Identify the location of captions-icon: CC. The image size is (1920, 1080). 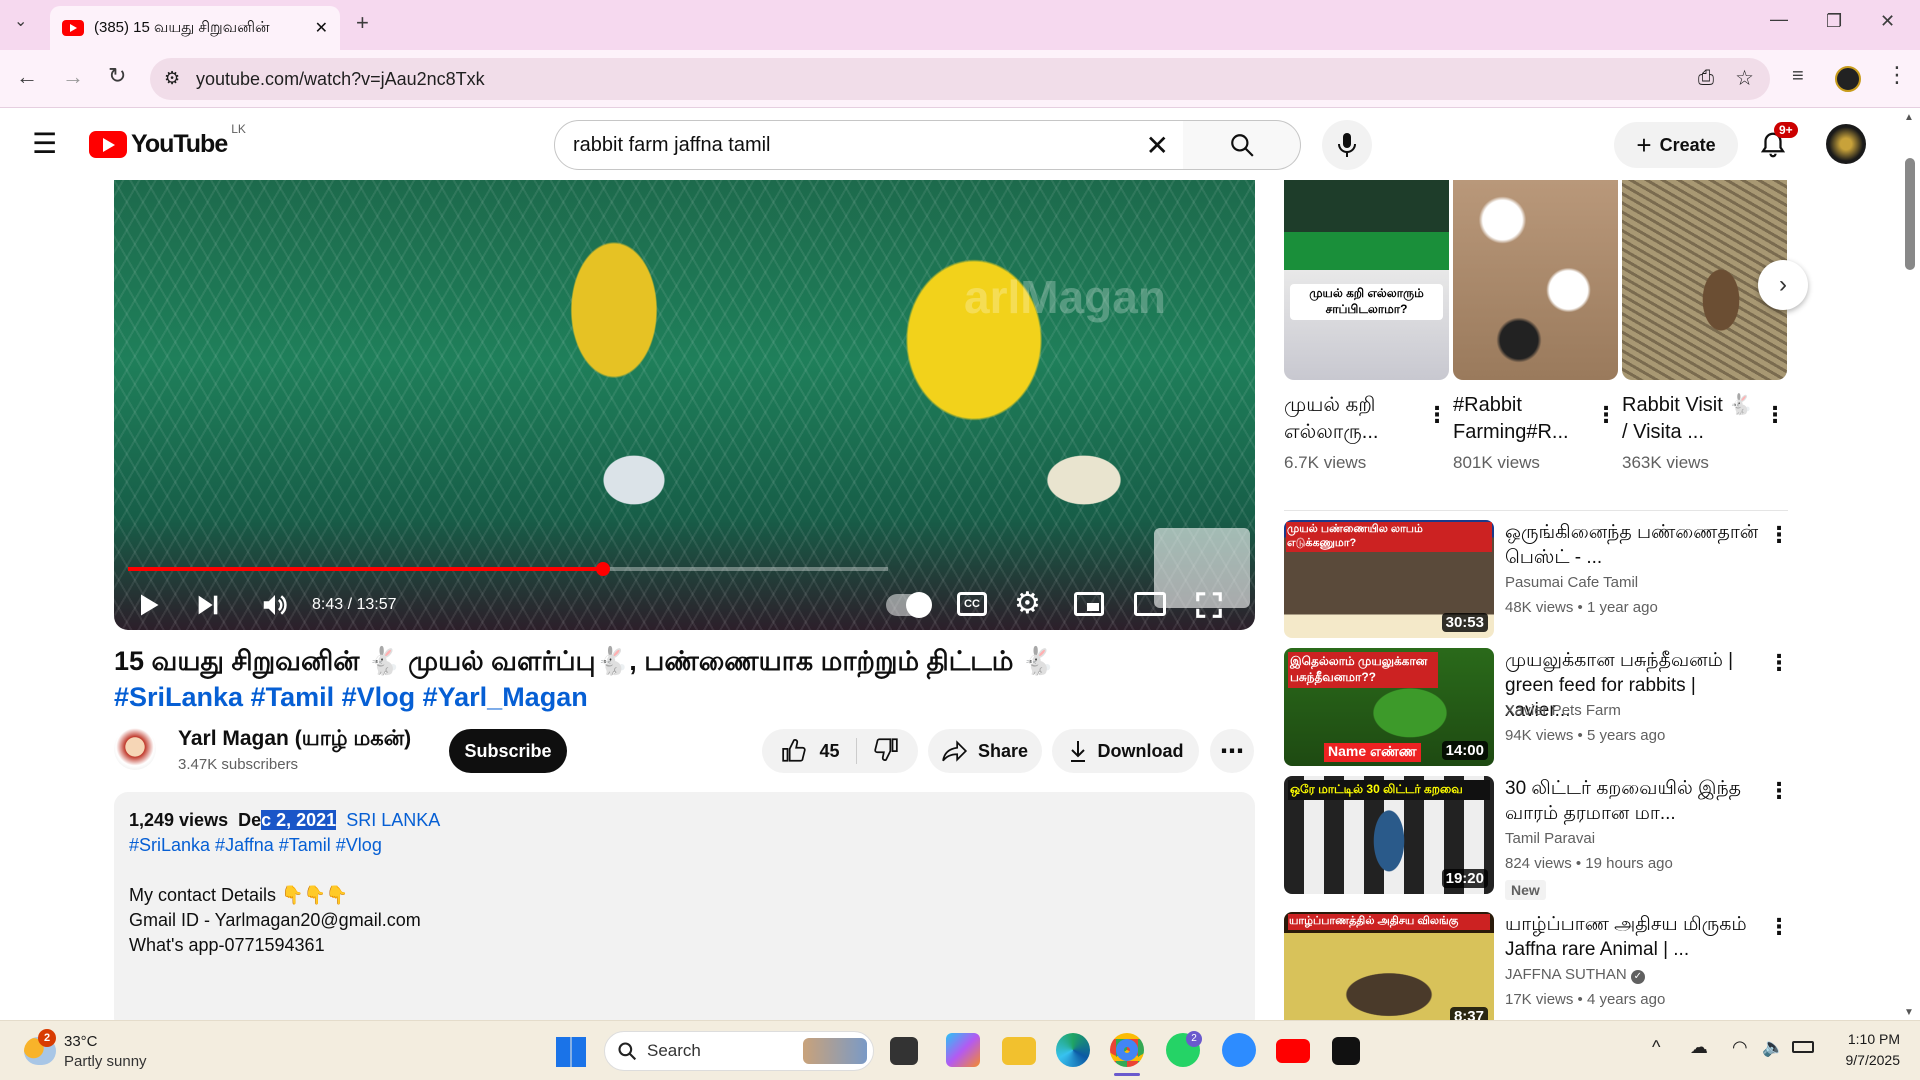
(972, 604).